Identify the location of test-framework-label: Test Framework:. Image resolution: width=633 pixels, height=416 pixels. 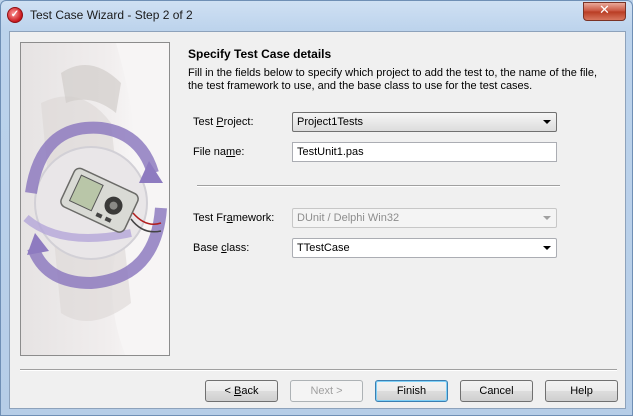
(234, 218).